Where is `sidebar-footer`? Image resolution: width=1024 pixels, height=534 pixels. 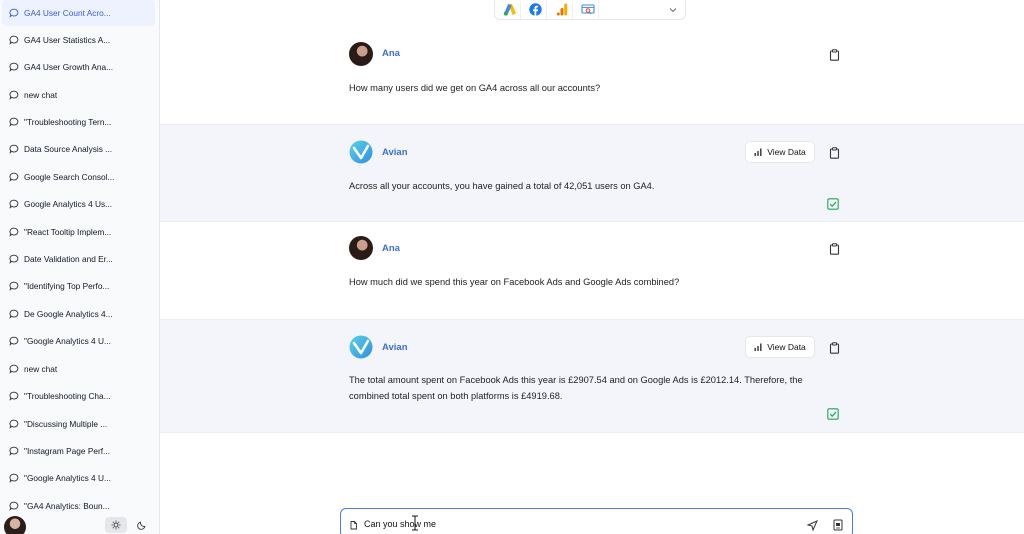 sidebar-footer is located at coordinates (79, 523).